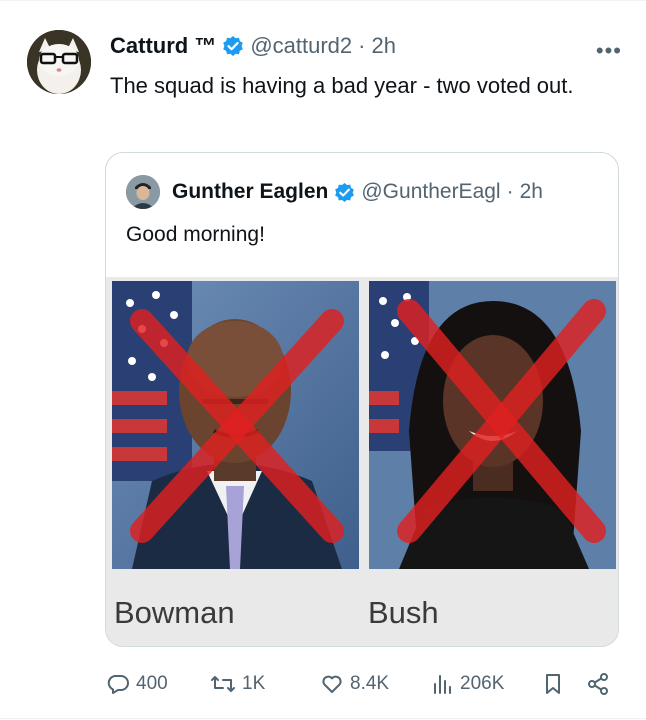  What do you see at coordinates (118, 684) in the screenshot?
I see `reply-icon` at bounding box center [118, 684].